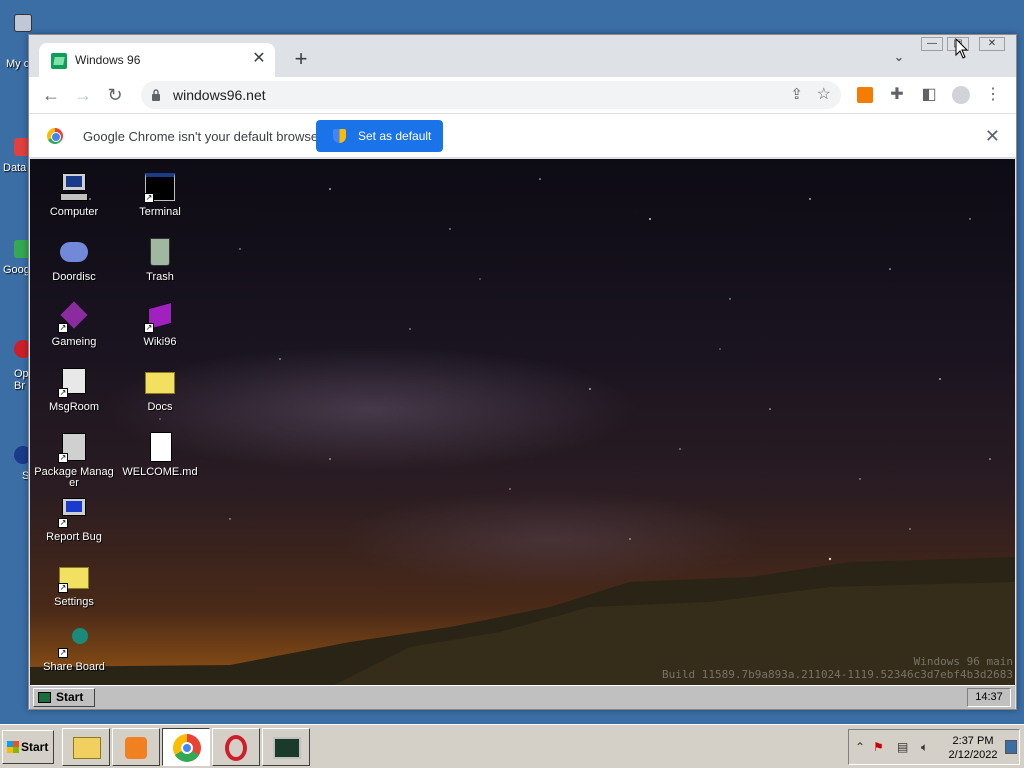 Image resolution: width=1024 pixels, height=768 pixels. What do you see at coordinates (989, 697) in the screenshot?
I see `w96-clock: 14:37` at bounding box center [989, 697].